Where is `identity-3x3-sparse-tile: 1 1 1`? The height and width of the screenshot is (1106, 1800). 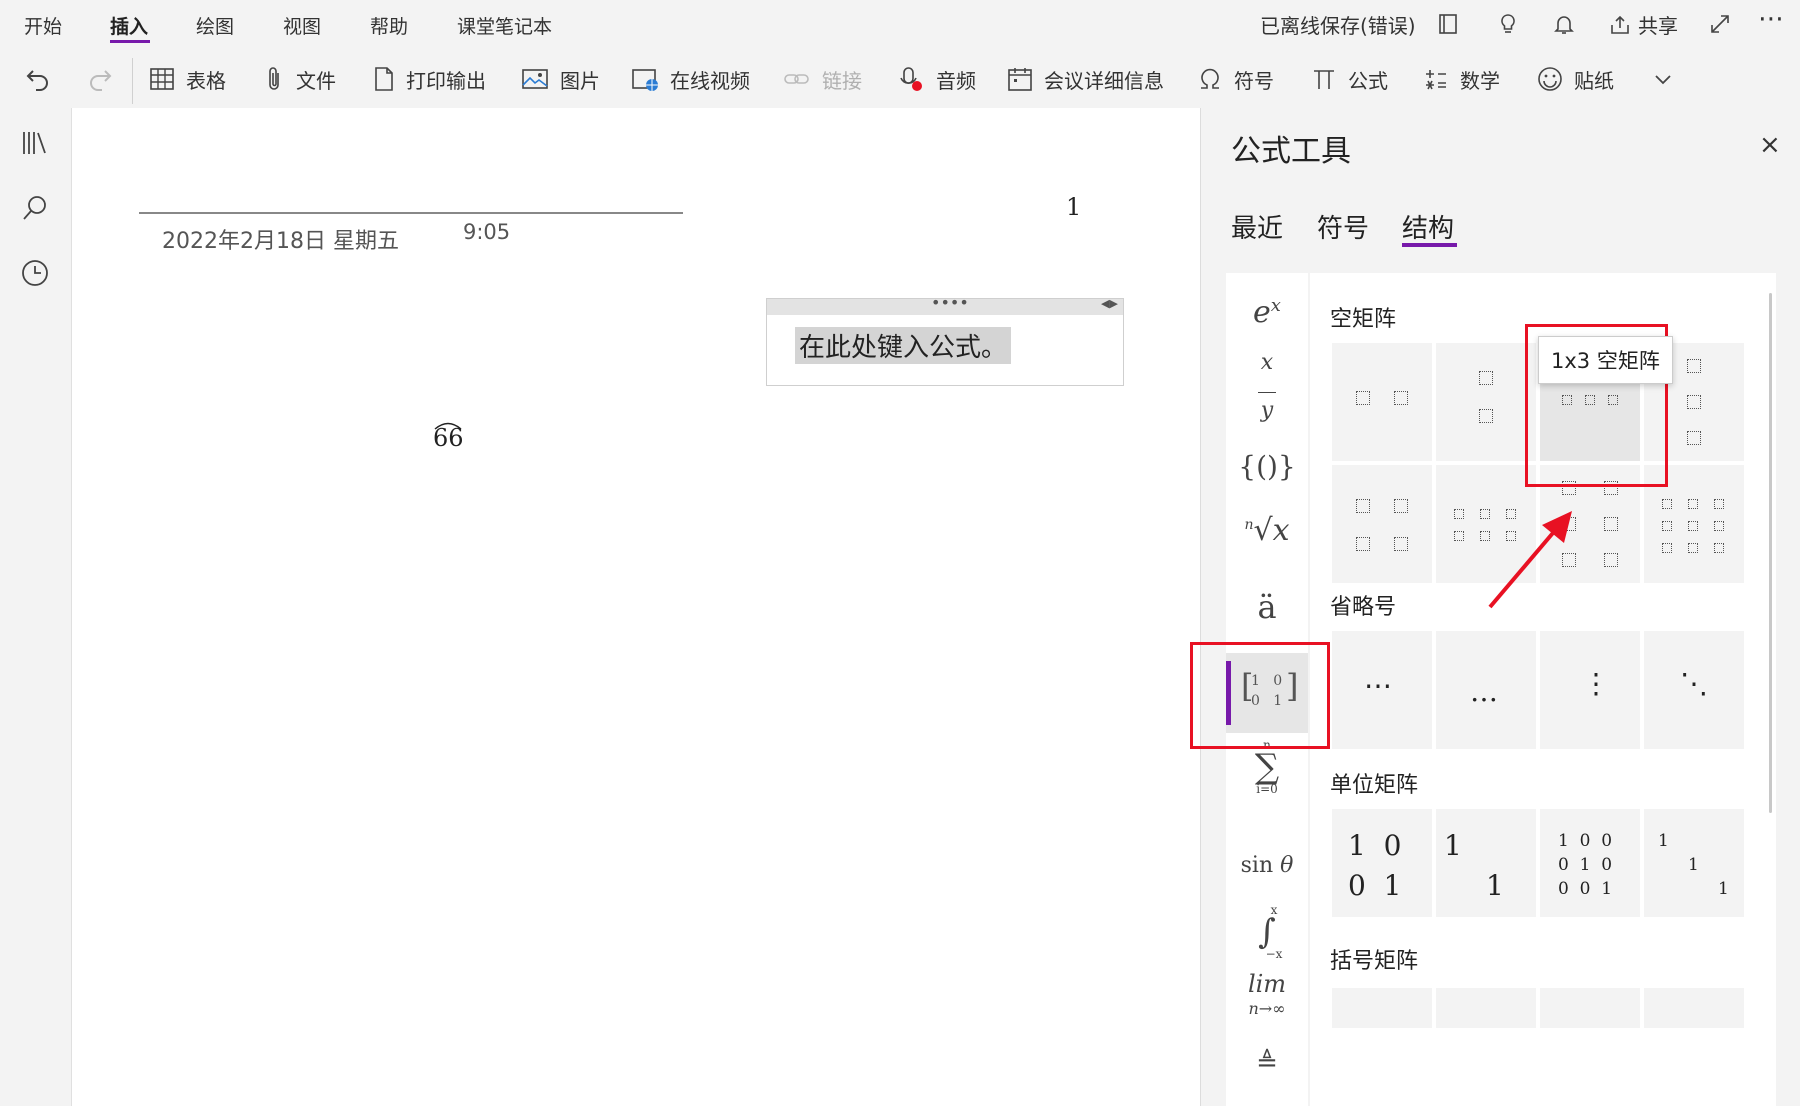
identity-3x3-sparse-tile: 1 1 1 is located at coordinates (1694, 863).